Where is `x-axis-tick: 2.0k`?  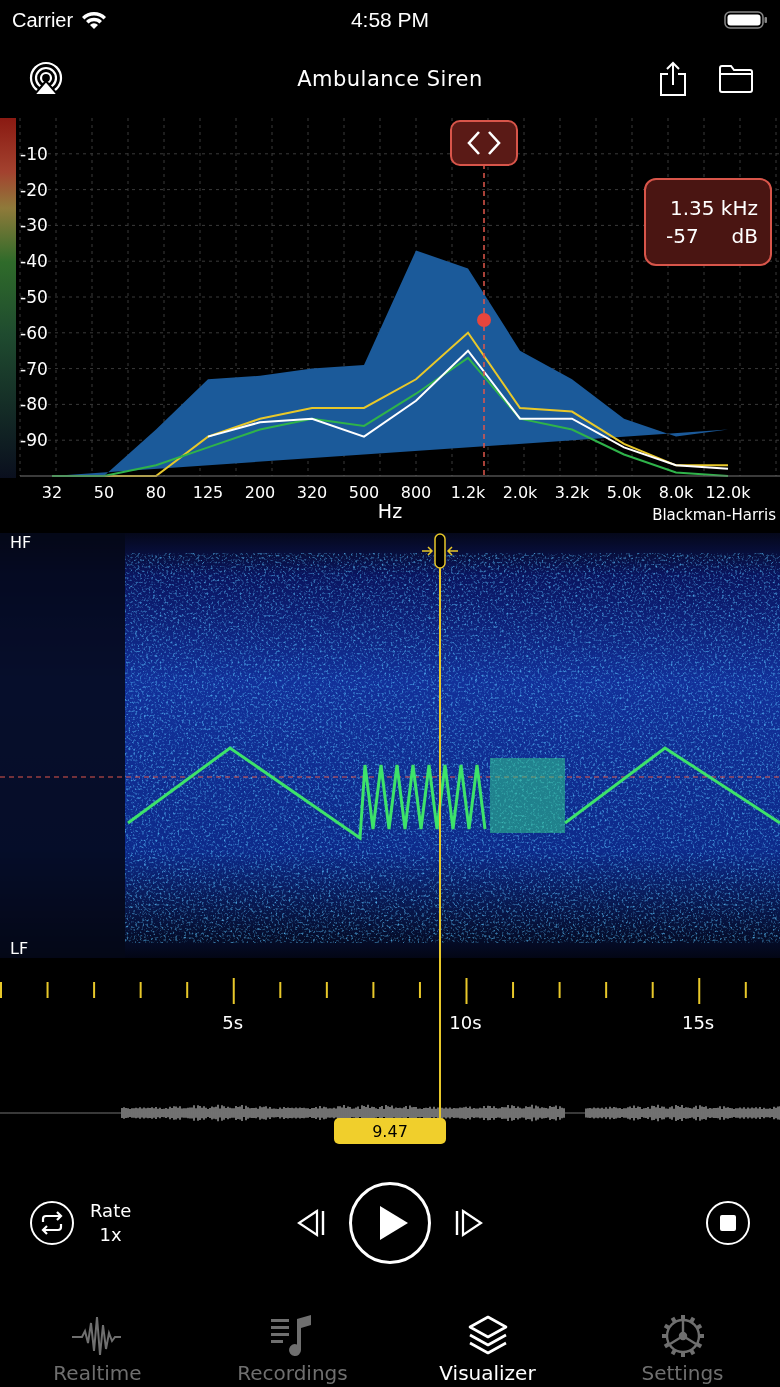 x-axis-tick: 2.0k is located at coordinates (520, 492).